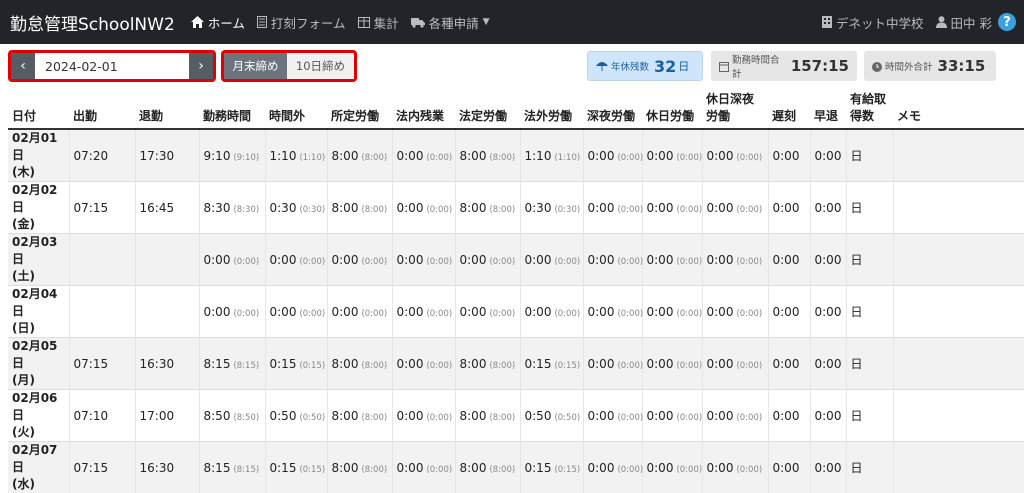 Image resolution: width=1024 pixels, height=493 pixels. Describe the element at coordinates (296, 364) in the screenshot. I see `ot-cell: 0:15(0:15)` at that location.